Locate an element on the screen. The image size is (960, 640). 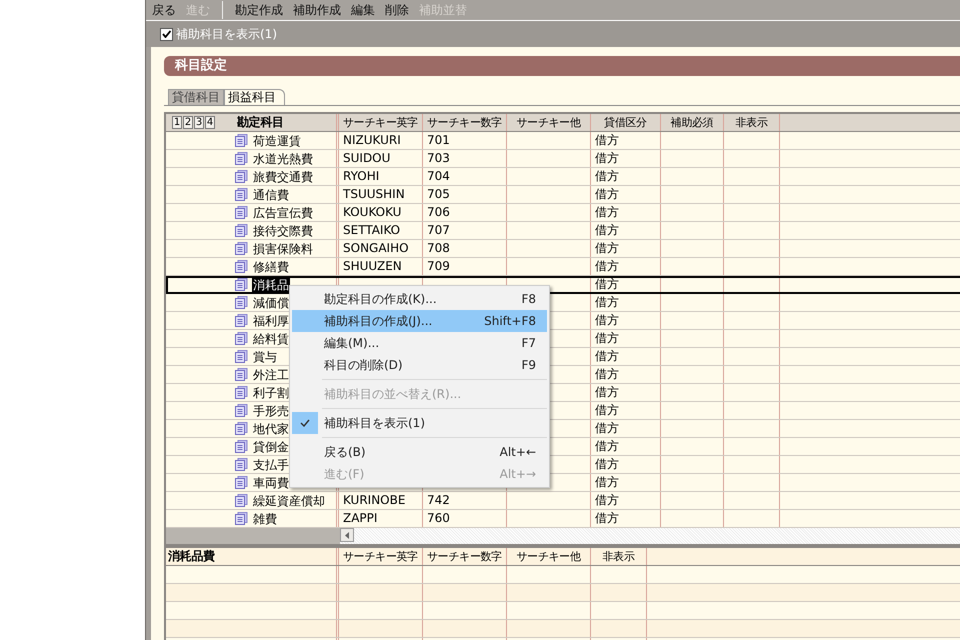
checkbox-label: 補助科目を表示(1) is located at coordinates (226, 34).